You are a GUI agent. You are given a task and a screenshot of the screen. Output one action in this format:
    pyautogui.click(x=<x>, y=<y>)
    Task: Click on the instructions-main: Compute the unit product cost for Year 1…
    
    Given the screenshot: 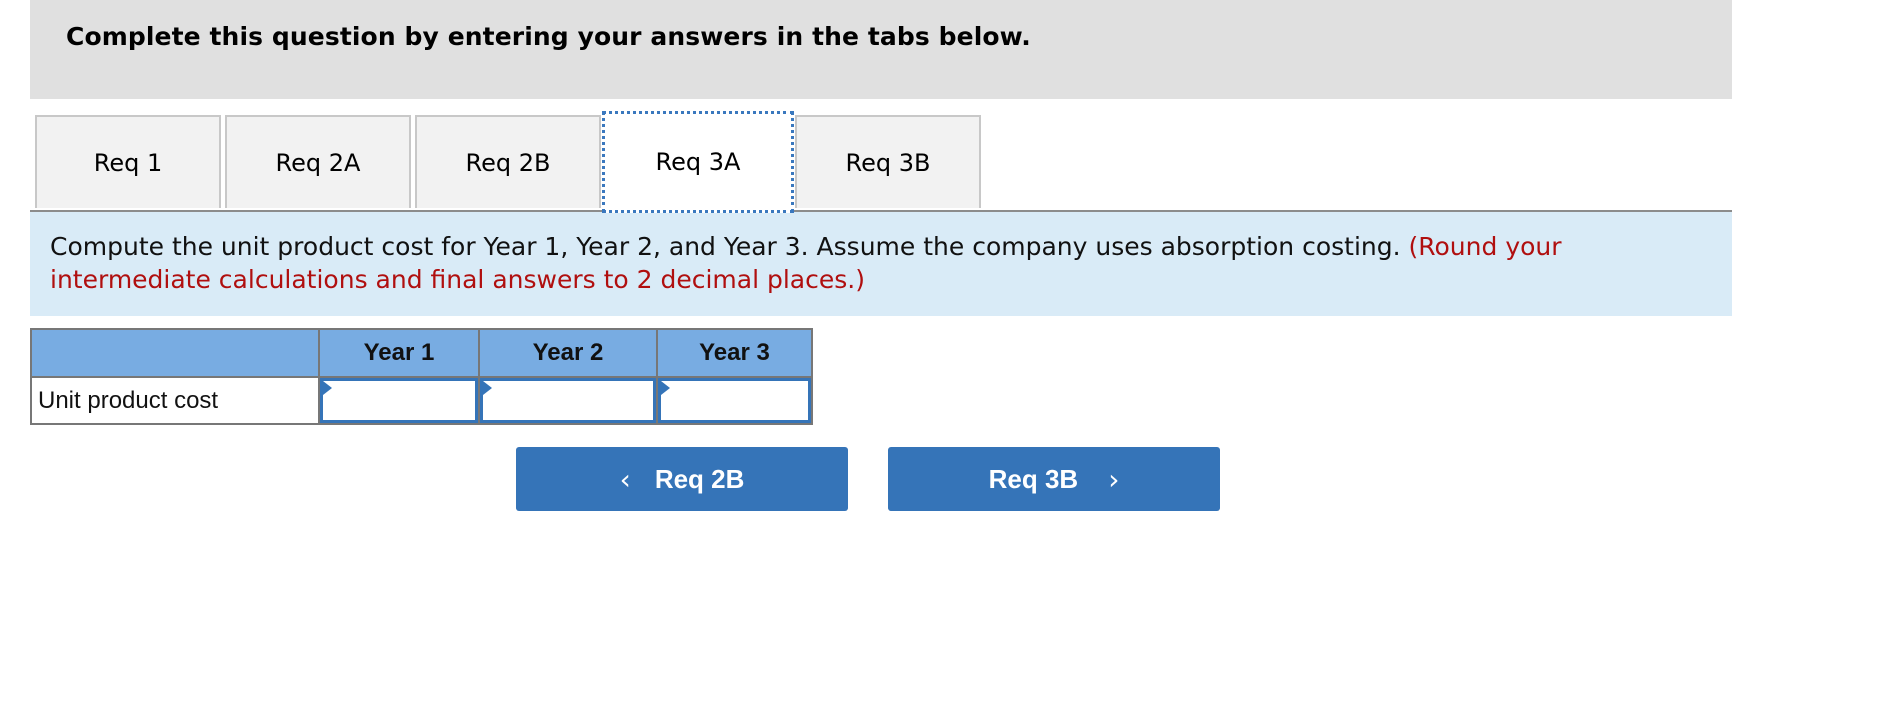 What is the action you would take?
    pyautogui.click(x=725, y=246)
    